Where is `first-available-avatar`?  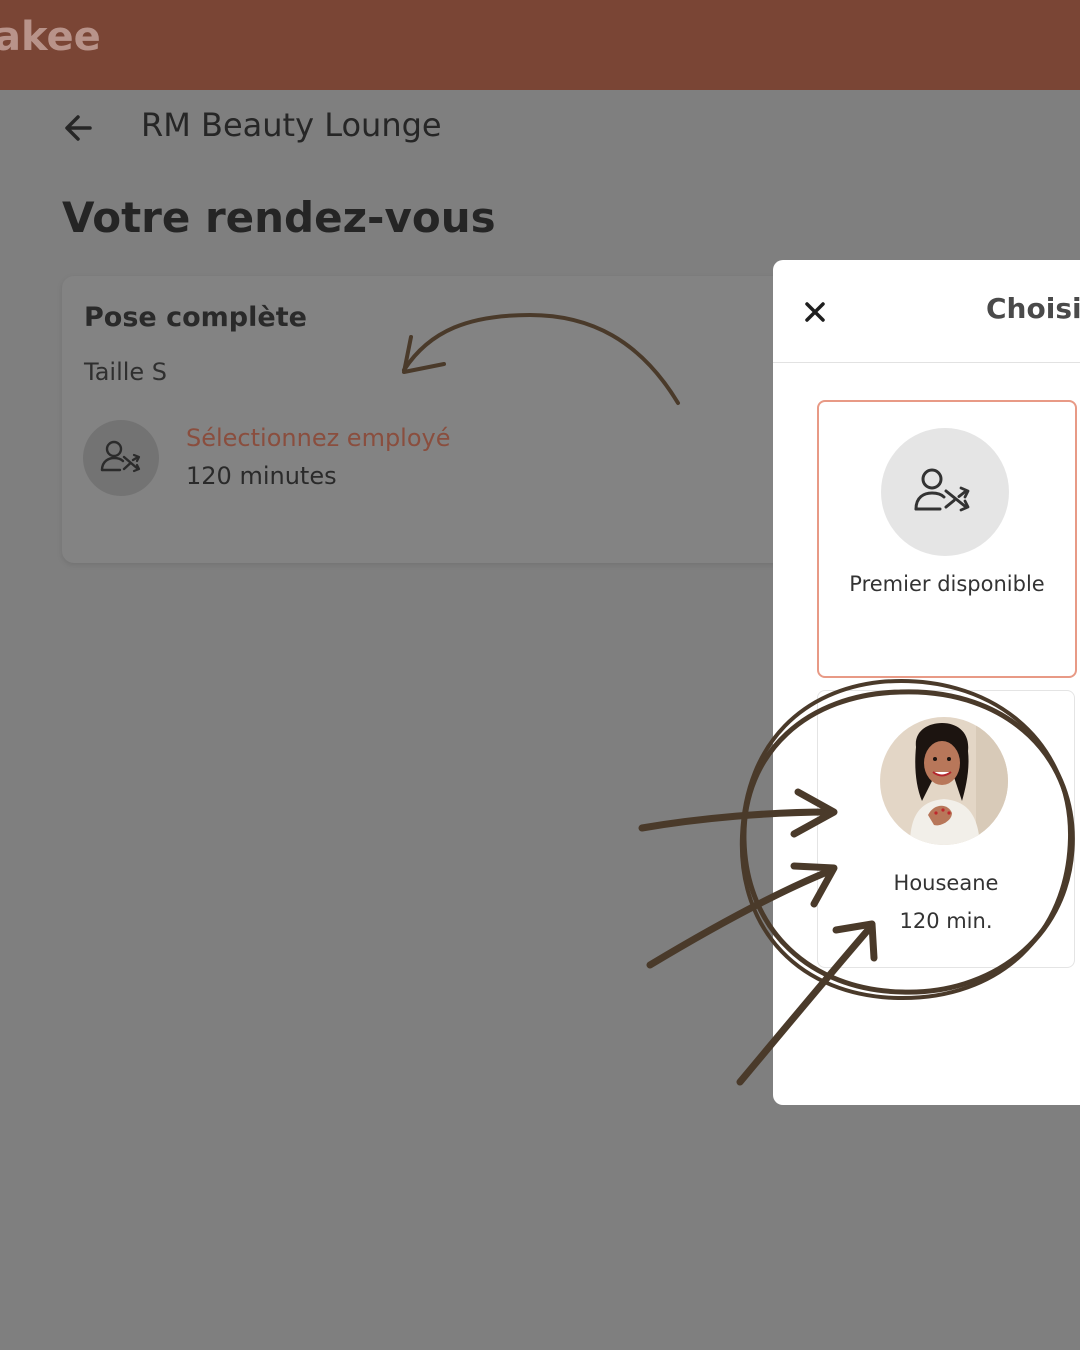
first-available-avatar is located at coordinates (945, 492).